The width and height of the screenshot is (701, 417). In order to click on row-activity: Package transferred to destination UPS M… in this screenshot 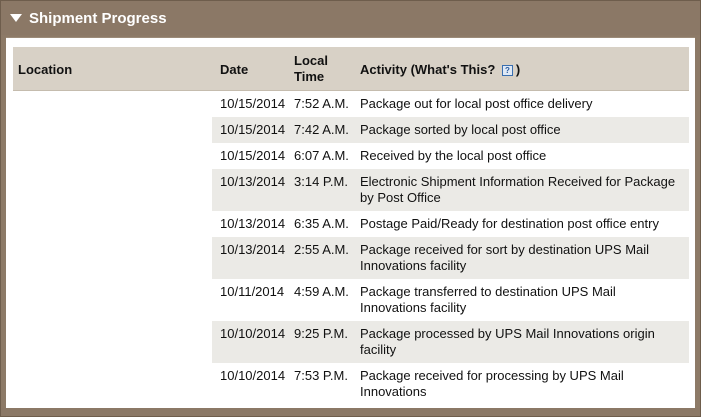, I will do `click(488, 299)`.